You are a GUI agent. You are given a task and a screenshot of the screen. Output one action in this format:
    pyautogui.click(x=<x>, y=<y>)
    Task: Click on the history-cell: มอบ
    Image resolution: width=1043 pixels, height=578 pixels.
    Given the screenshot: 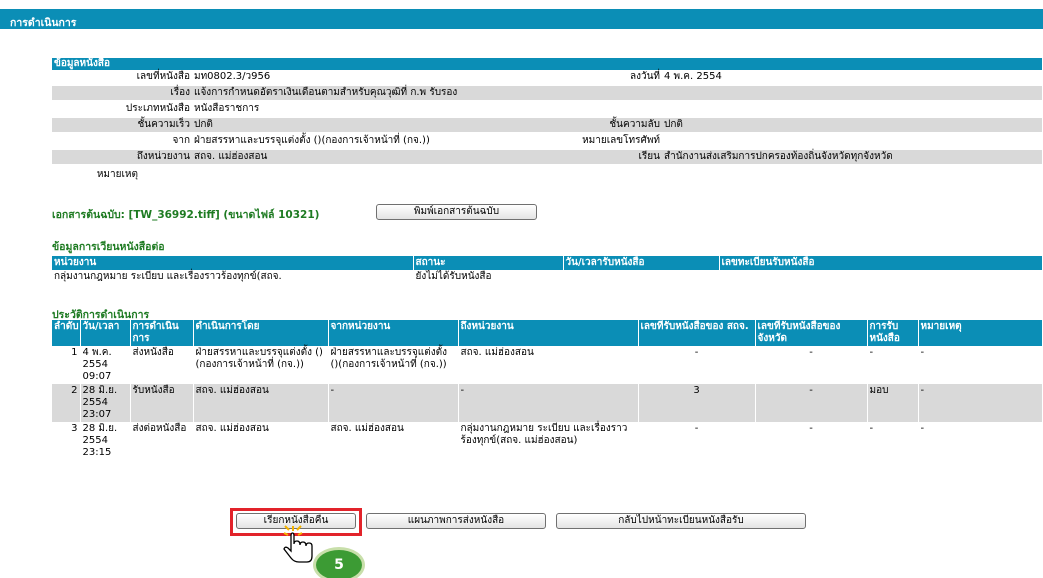 What is the action you would take?
    pyautogui.click(x=893, y=403)
    